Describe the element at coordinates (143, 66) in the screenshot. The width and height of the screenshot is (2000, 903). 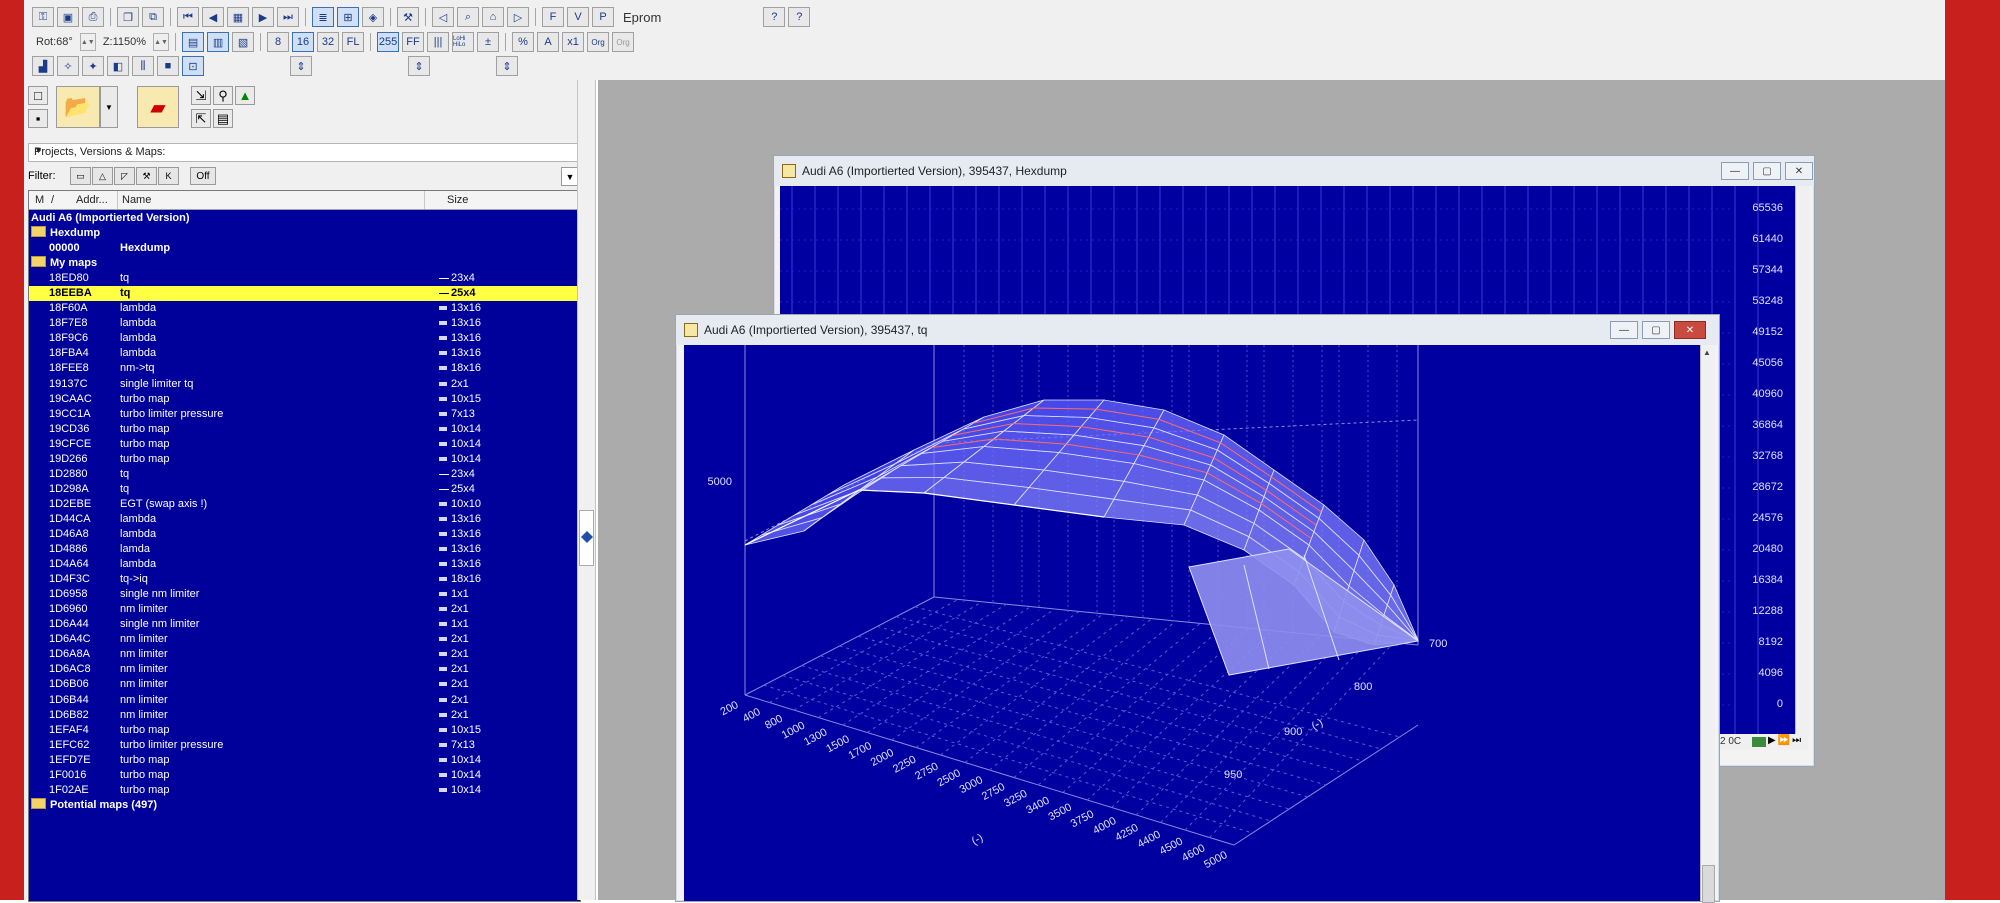
I see `columns-icon: ⫼` at that location.